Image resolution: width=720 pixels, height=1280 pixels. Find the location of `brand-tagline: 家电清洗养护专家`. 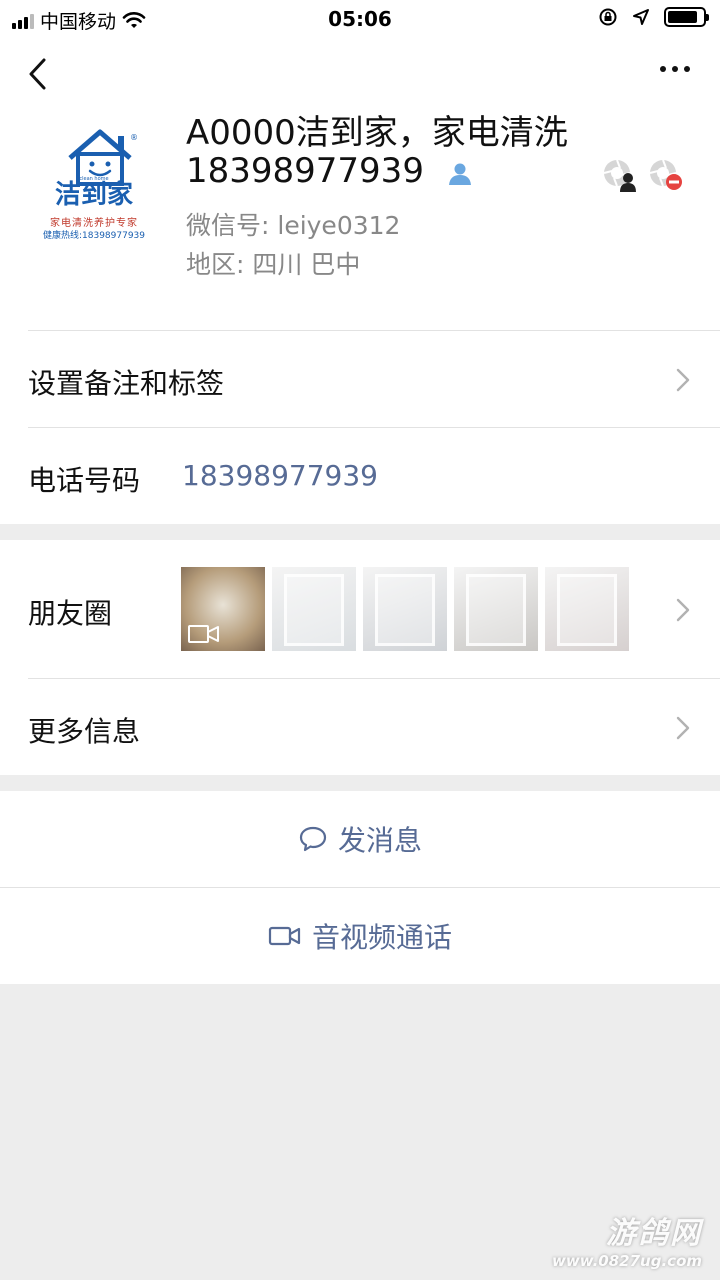

brand-tagline: 家电清洗养护专家 is located at coordinates (94, 223).